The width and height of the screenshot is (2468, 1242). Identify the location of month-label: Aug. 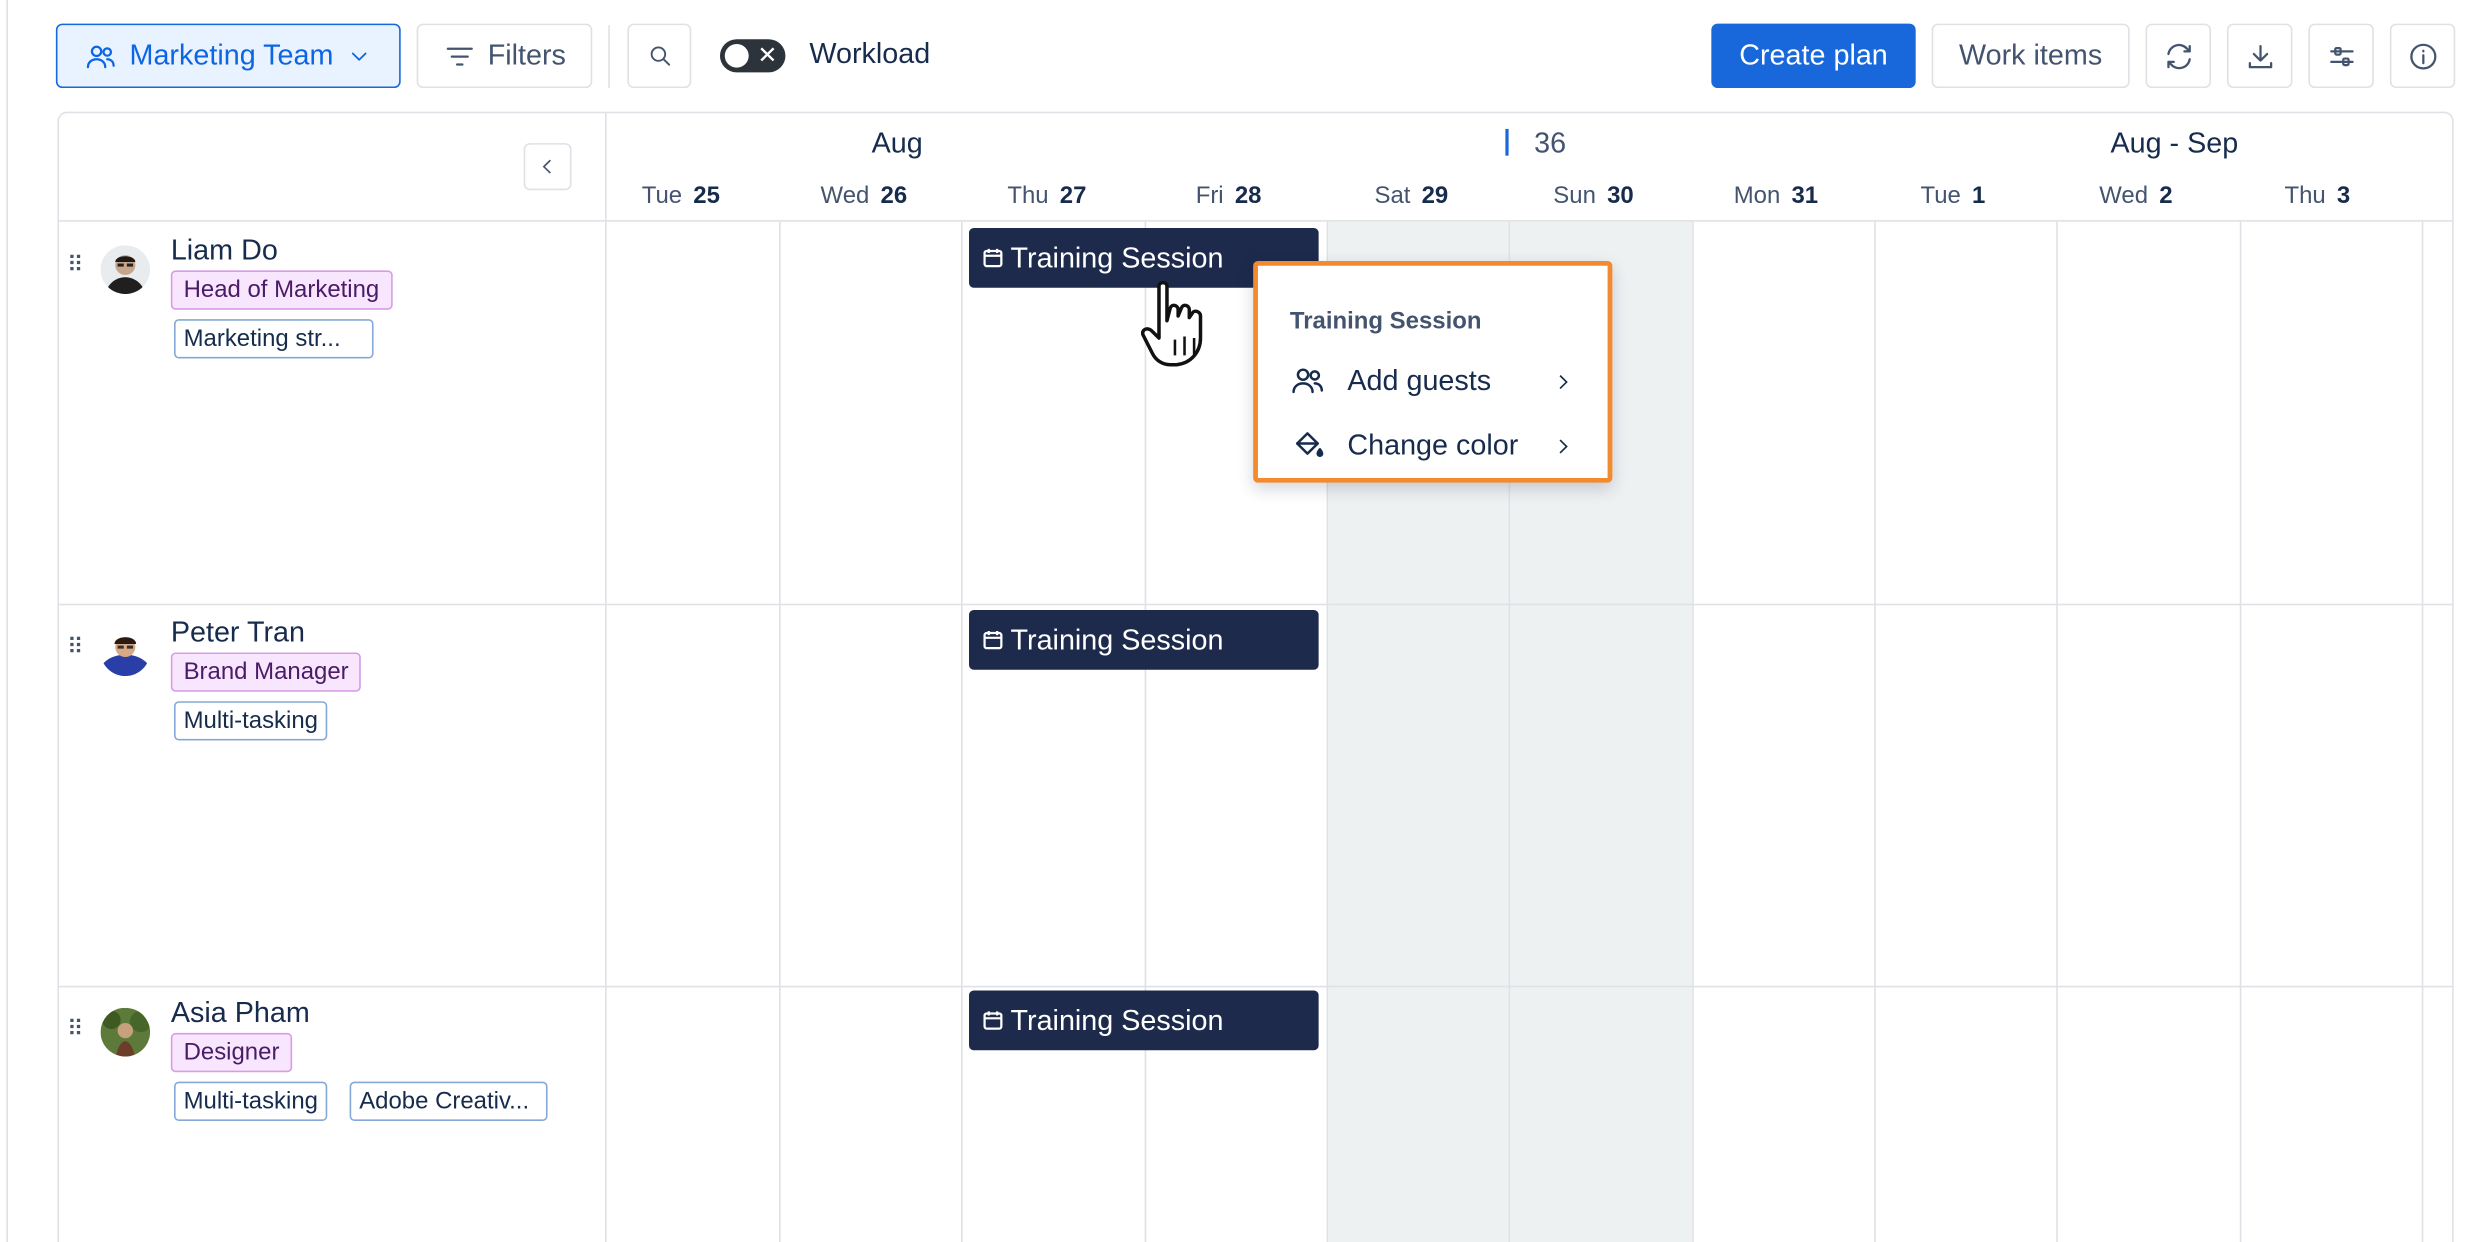
(897, 143).